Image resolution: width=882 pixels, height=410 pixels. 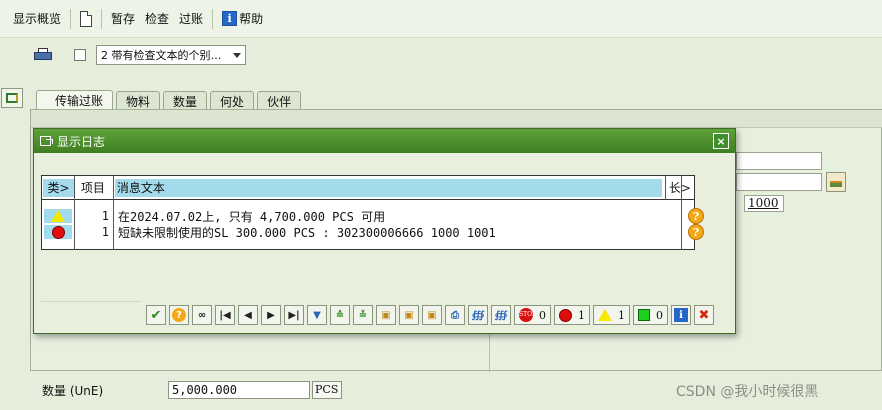 What do you see at coordinates (317, 315) in the screenshot?
I see `filter-button: ▼` at bounding box center [317, 315].